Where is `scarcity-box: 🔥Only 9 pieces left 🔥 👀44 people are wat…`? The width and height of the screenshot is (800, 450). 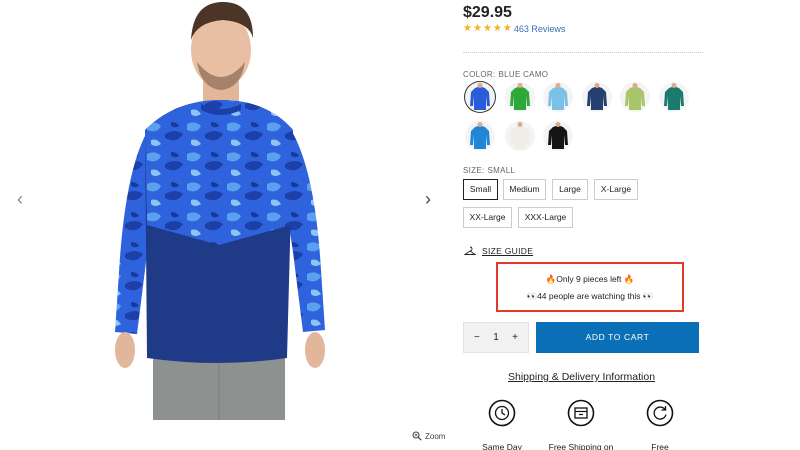
scarcity-box: 🔥Only 9 pieces left 🔥 👀44 people are wat… is located at coordinates (590, 287).